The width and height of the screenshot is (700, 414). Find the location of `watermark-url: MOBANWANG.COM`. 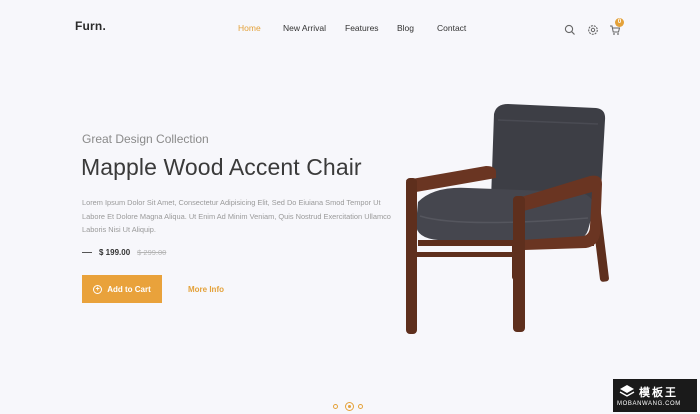

watermark-url: MOBANWANG.COM is located at coordinates (649, 404).